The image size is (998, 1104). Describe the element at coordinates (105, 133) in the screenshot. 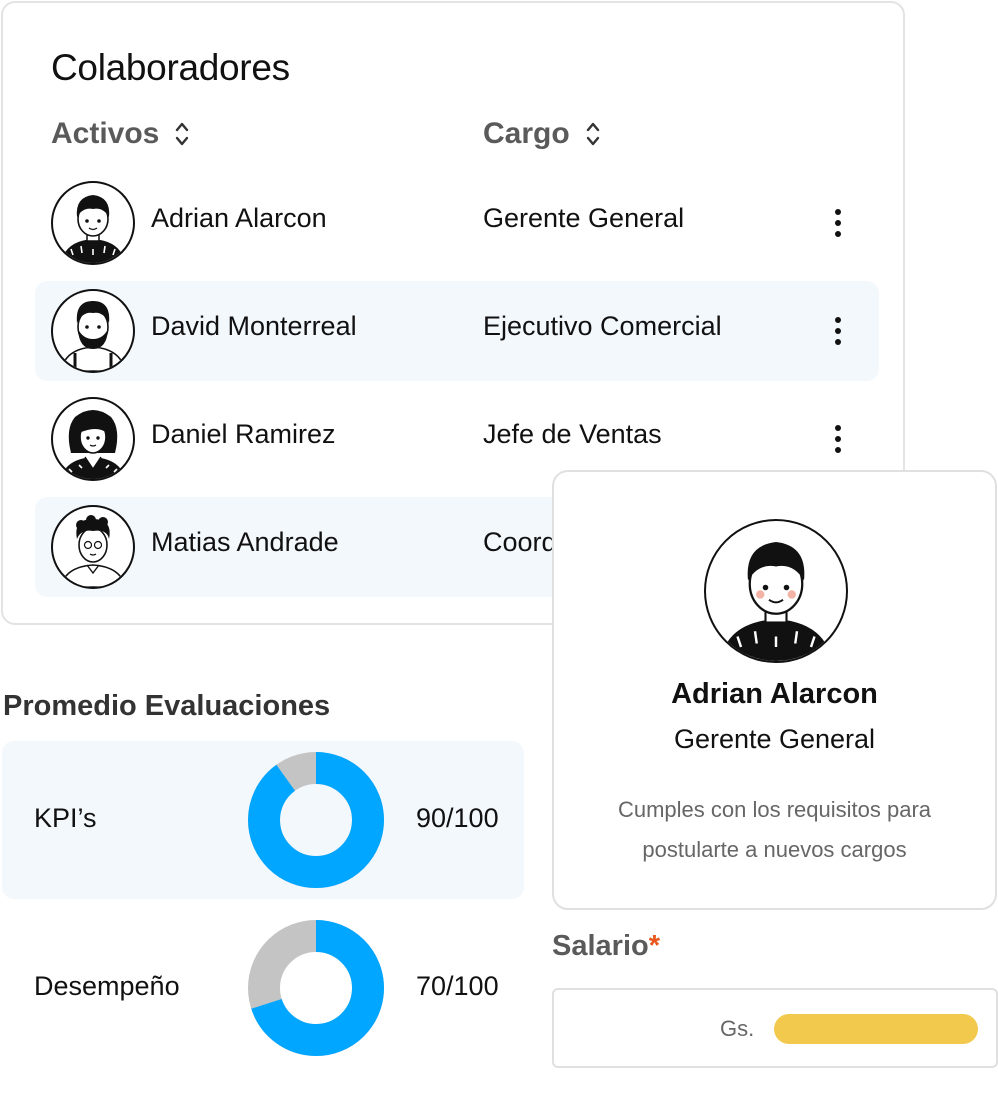

I see `column-header-label: Activos` at that location.